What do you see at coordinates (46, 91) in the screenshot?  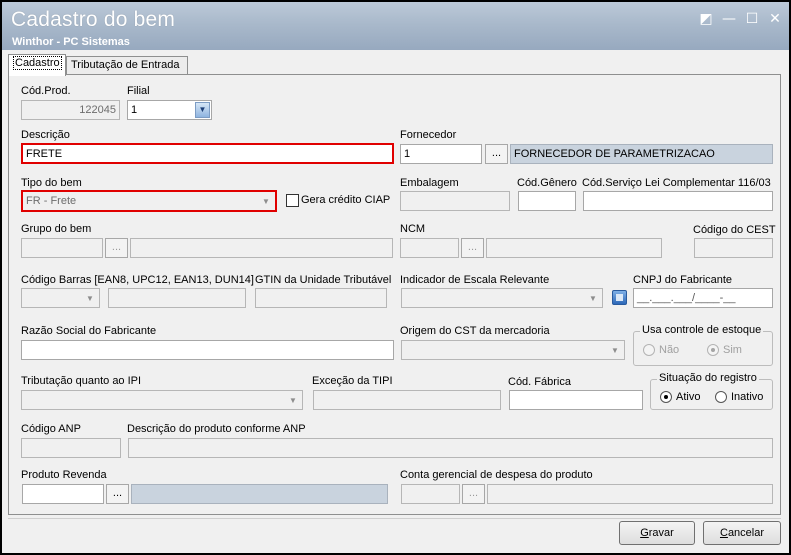 I see `cod-prod-label: Cód.Prod.` at bounding box center [46, 91].